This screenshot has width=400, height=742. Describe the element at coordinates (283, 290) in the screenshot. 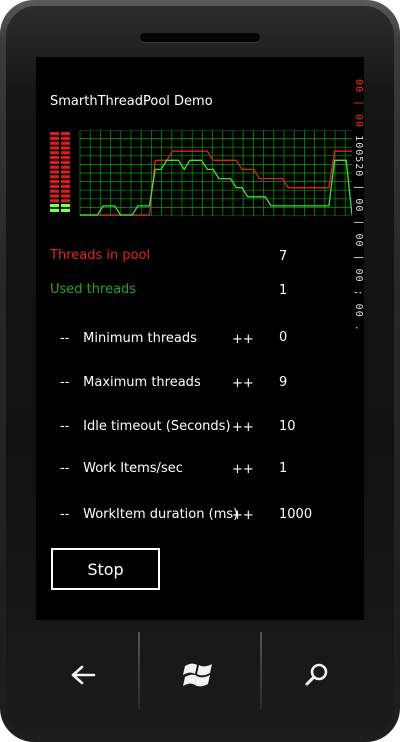

I see `used-threads-value: 1` at that location.